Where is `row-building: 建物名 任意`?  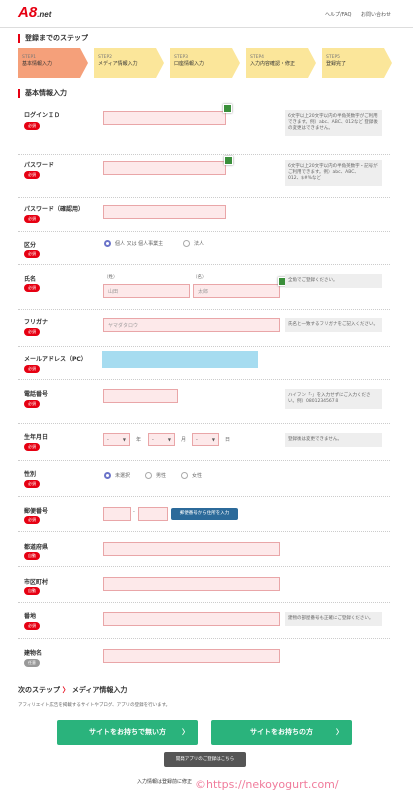
row-building: 建物名 任意 is located at coordinates (204, 656).